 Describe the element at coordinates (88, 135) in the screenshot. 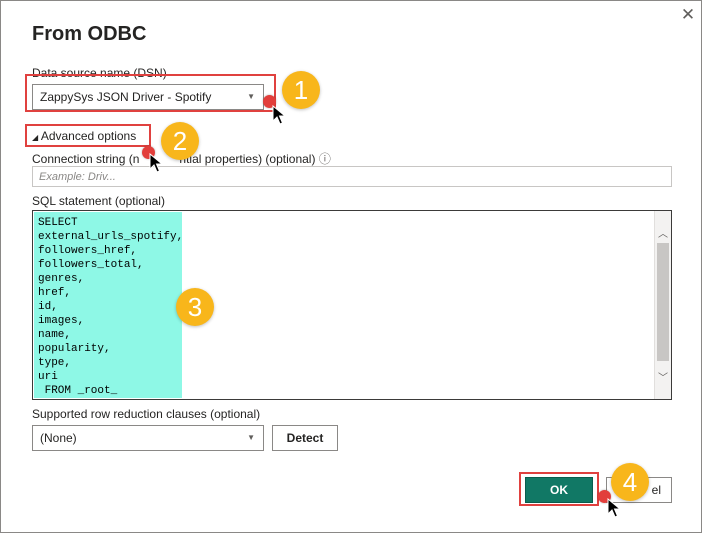

I see `highlight-box-advanced` at that location.